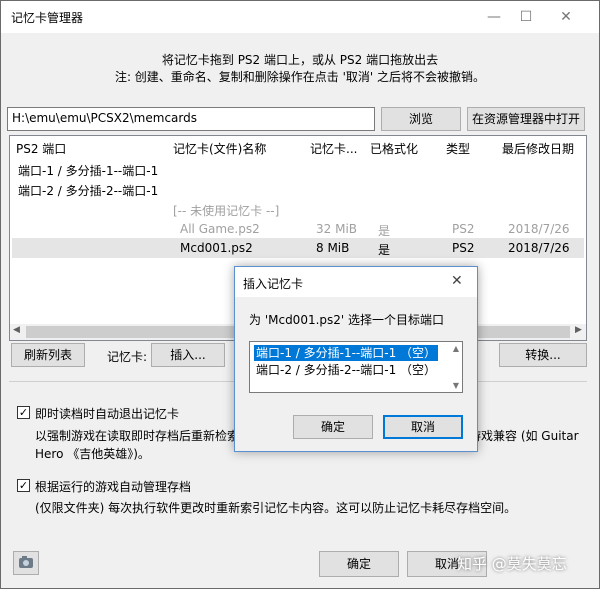 Image resolution: width=600 pixels, height=589 pixels. I want to click on card-size: 8 MiB, so click(333, 248).